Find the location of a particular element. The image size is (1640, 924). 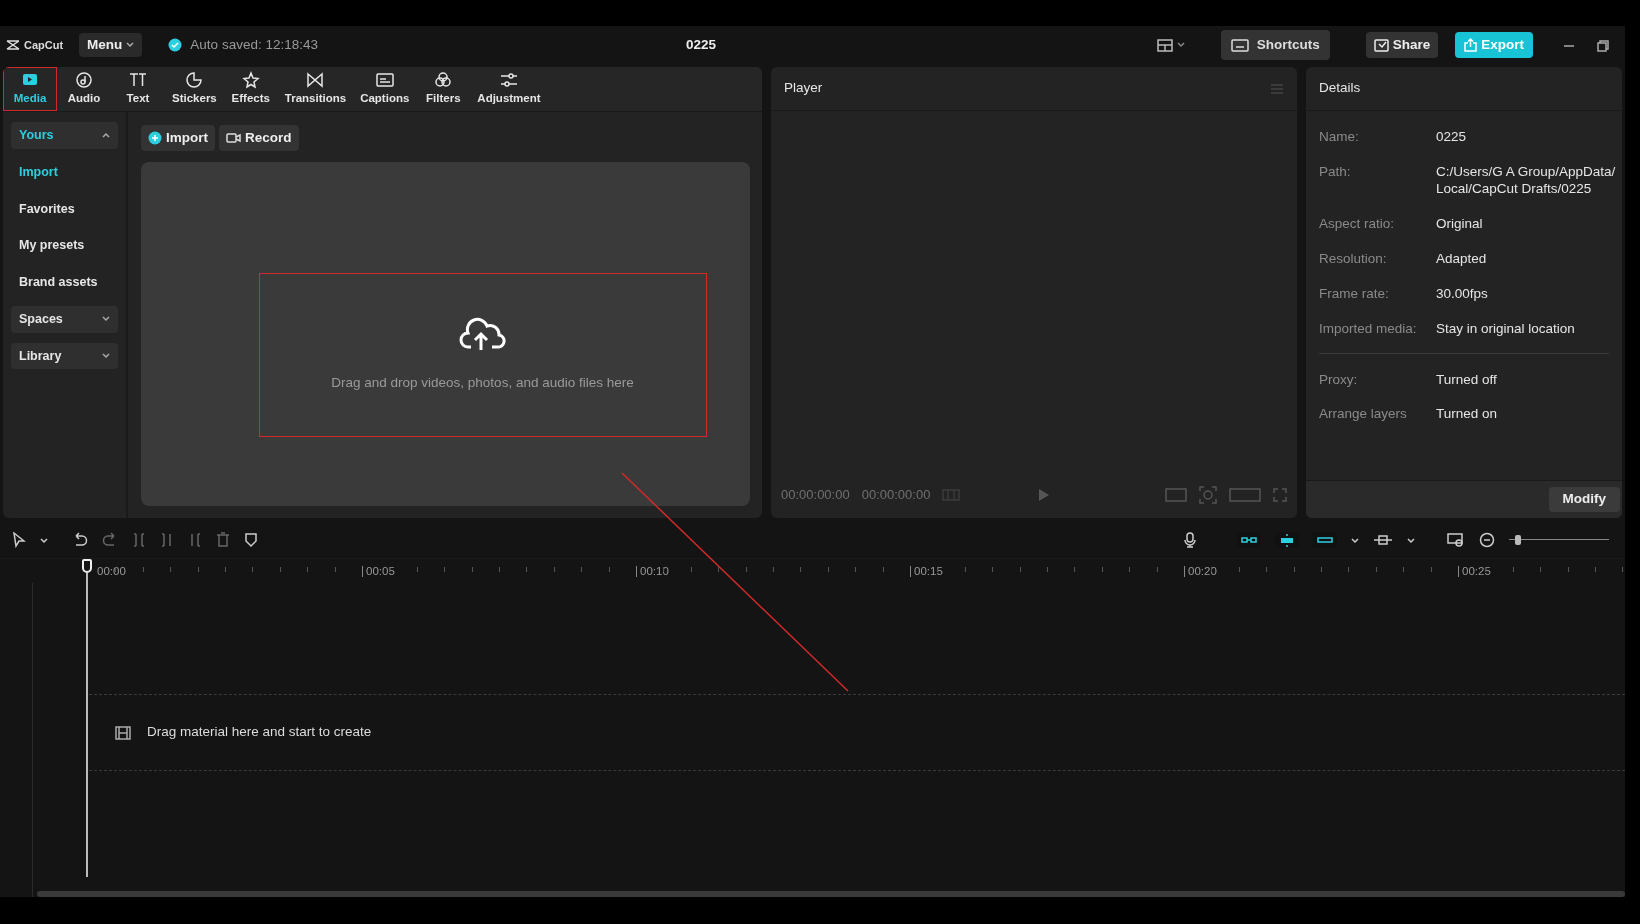

tool-tab: Audio is located at coordinates (84, 89).